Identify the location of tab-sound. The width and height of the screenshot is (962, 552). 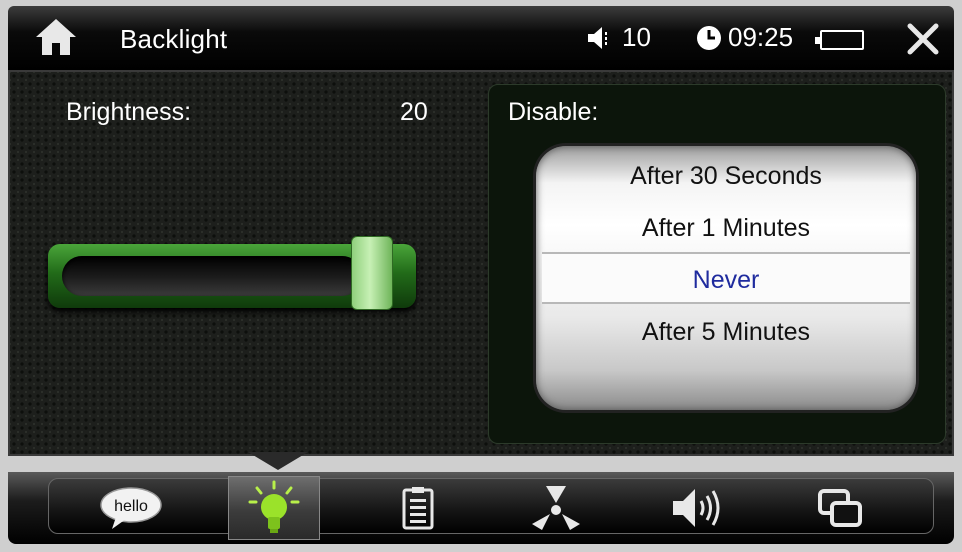
(698, 508).